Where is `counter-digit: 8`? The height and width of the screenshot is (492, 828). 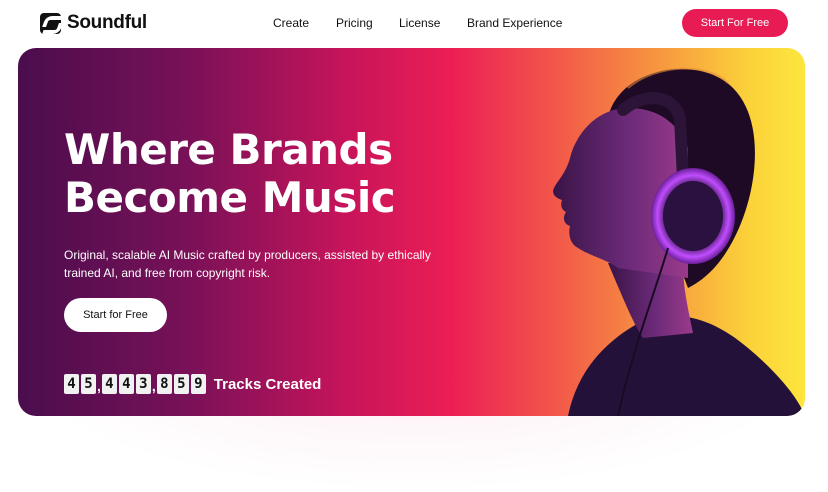 counter-digit: 8 is located at coordinates (164, 384).